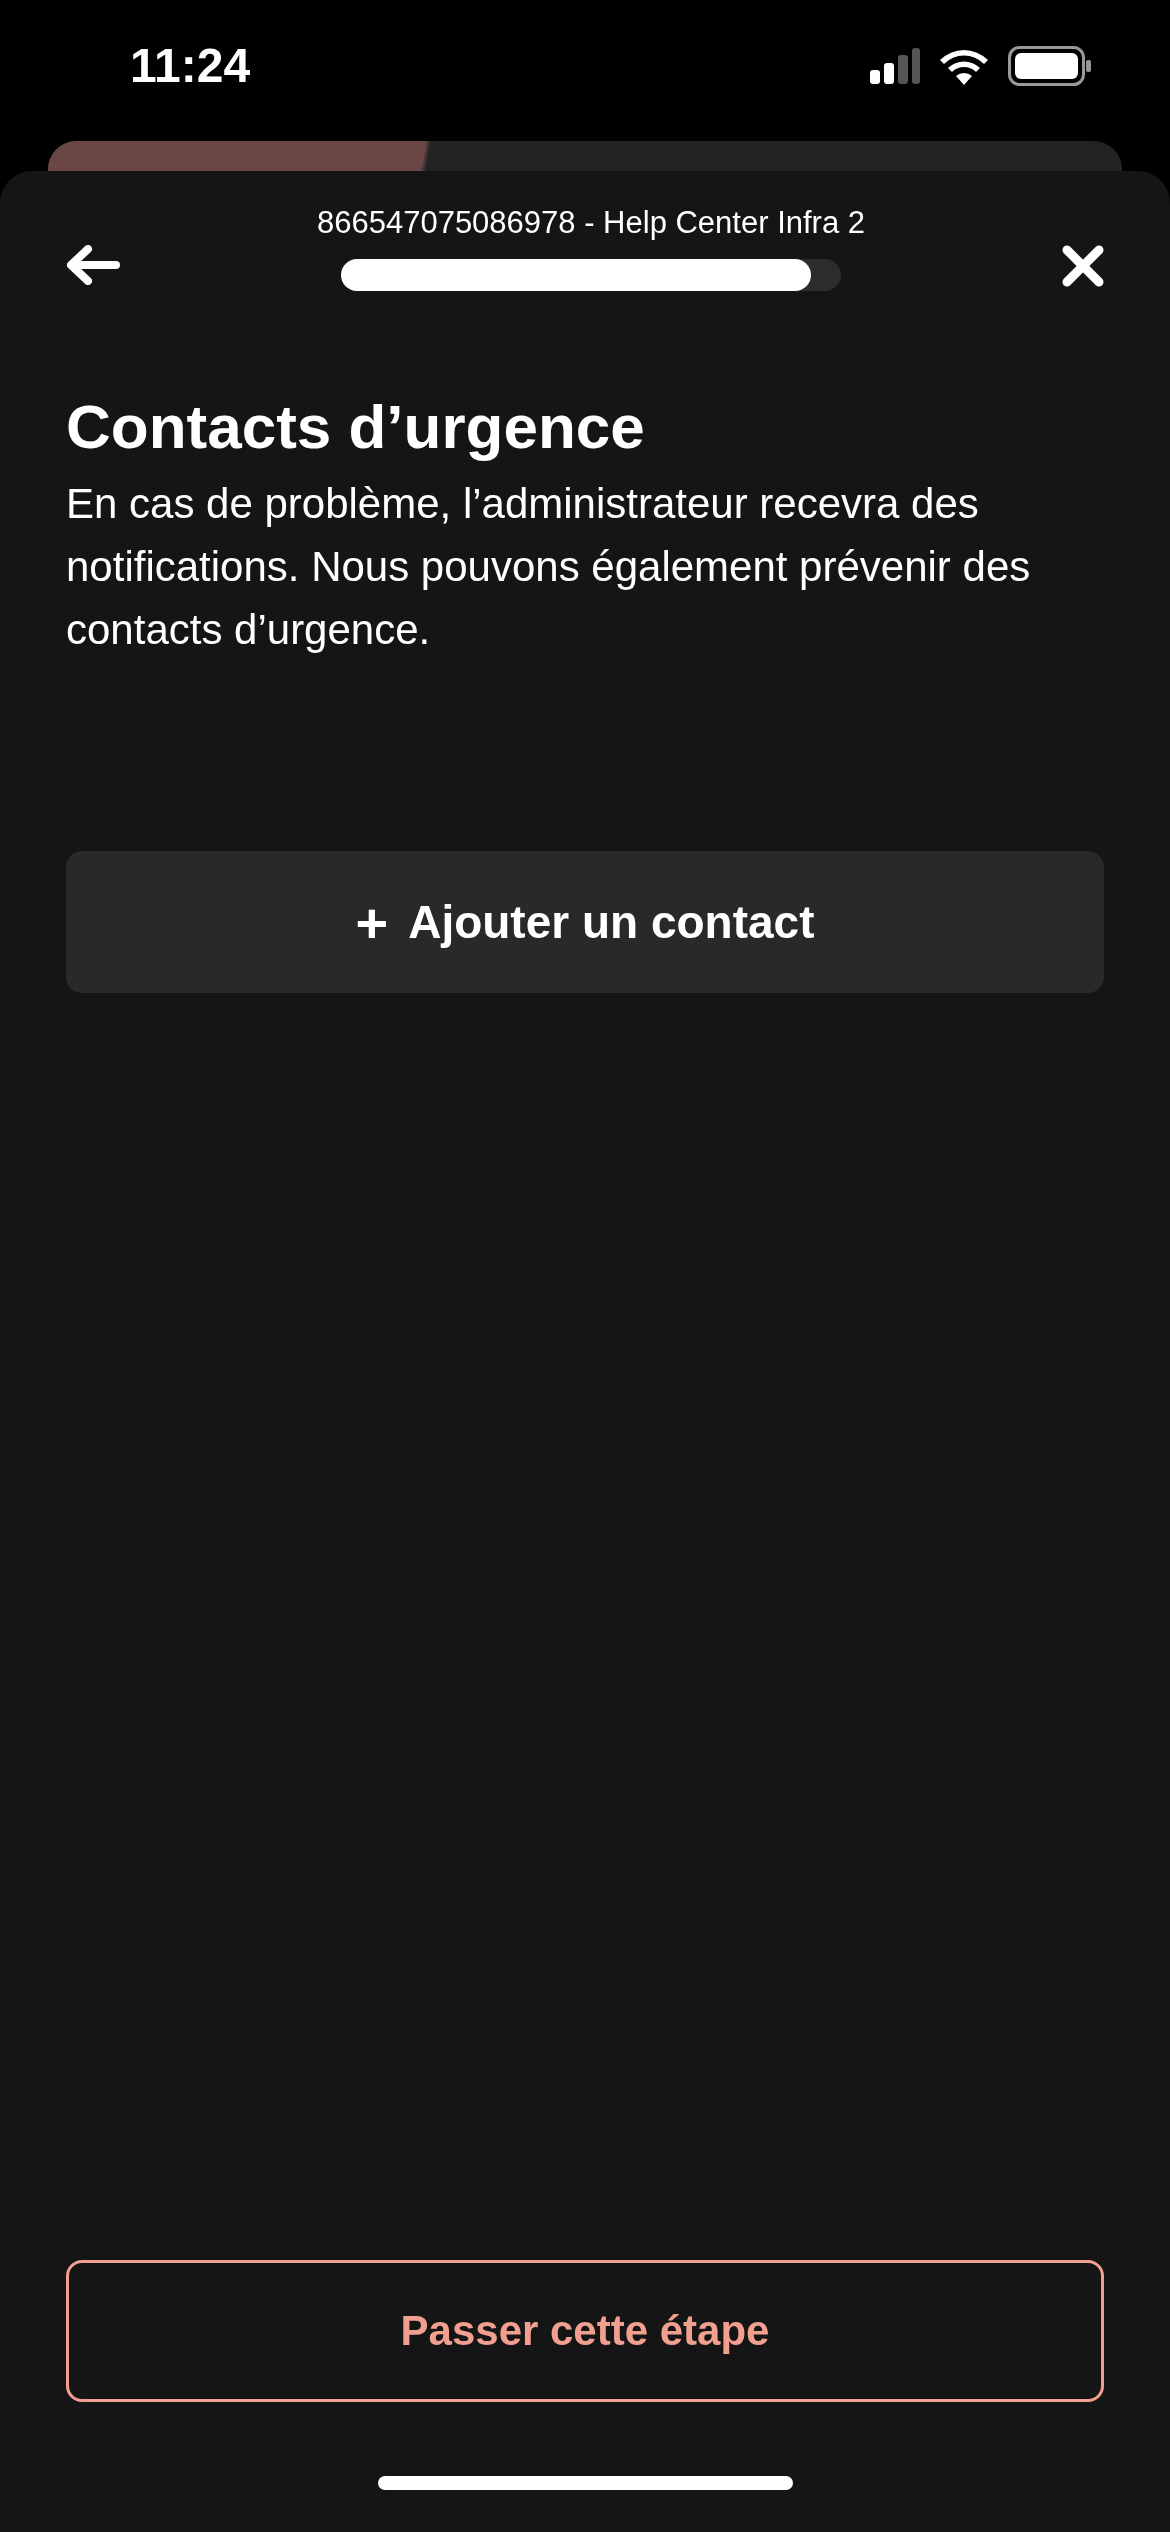 The width and height of the screenshot is (1170, 2532). I want to click on status-time: 11:24, so click(190, 65).